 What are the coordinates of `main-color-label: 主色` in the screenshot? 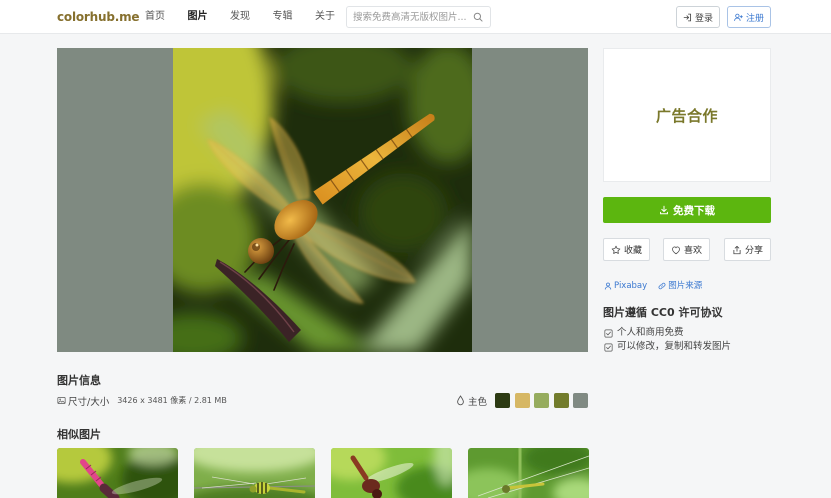 It's located at (478, 402).